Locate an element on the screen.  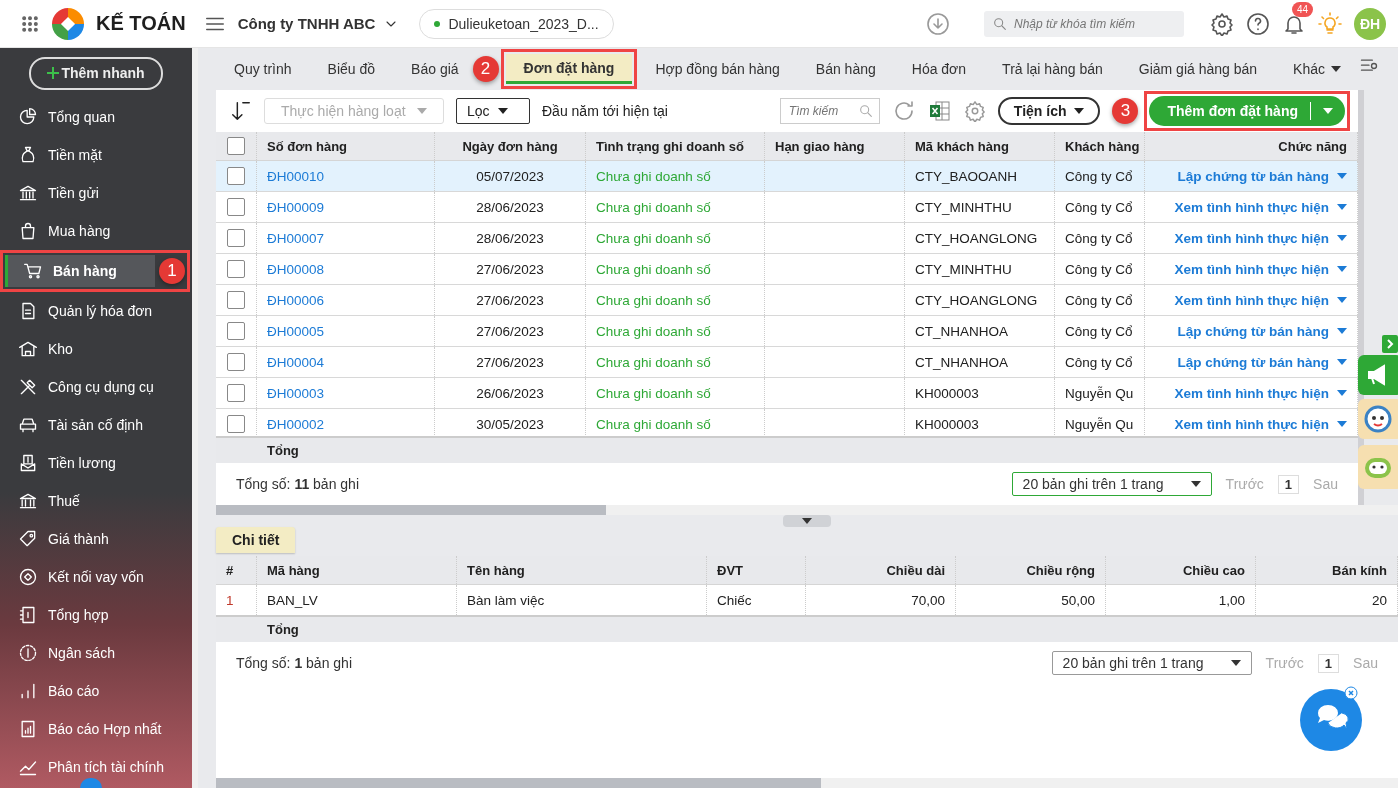
order-number-link: ĐH00003 is located at coordinates (296, 393).